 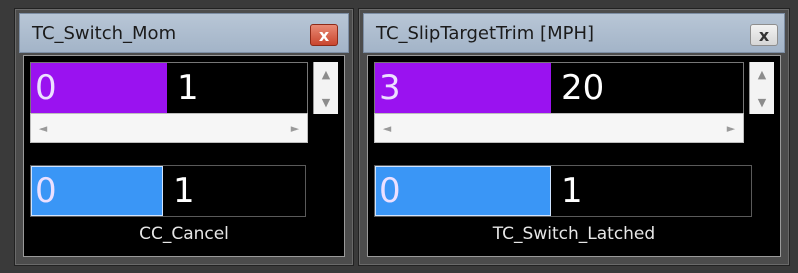 I want to click on value-left: 3, so click(x=390, y=88).